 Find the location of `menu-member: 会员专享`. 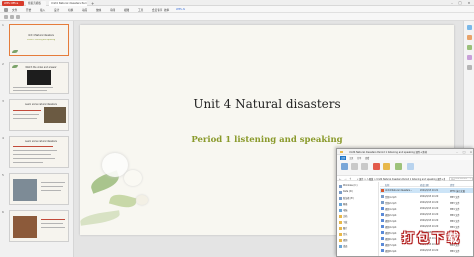

menu-member: 会员专享 is located at coordinates (157, 10).